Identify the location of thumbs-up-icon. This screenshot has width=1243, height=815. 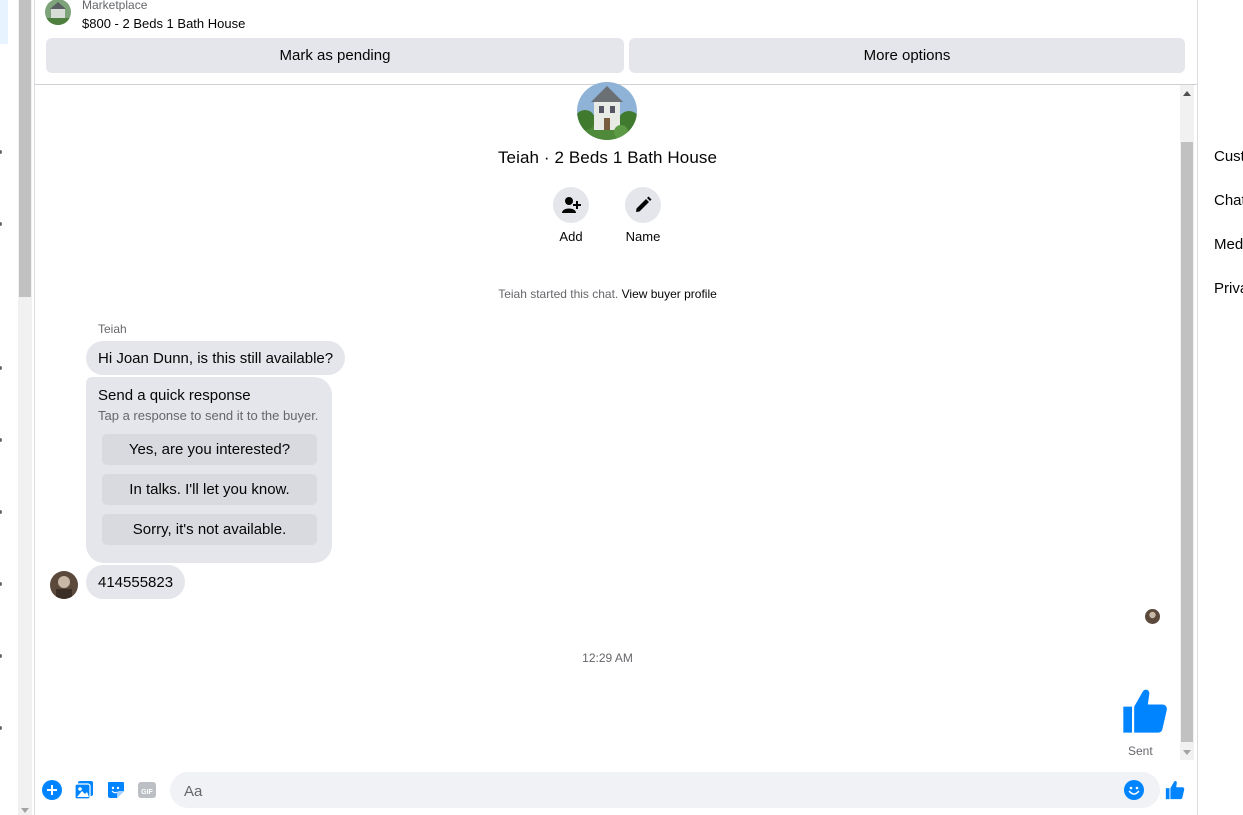
(1175, 790).